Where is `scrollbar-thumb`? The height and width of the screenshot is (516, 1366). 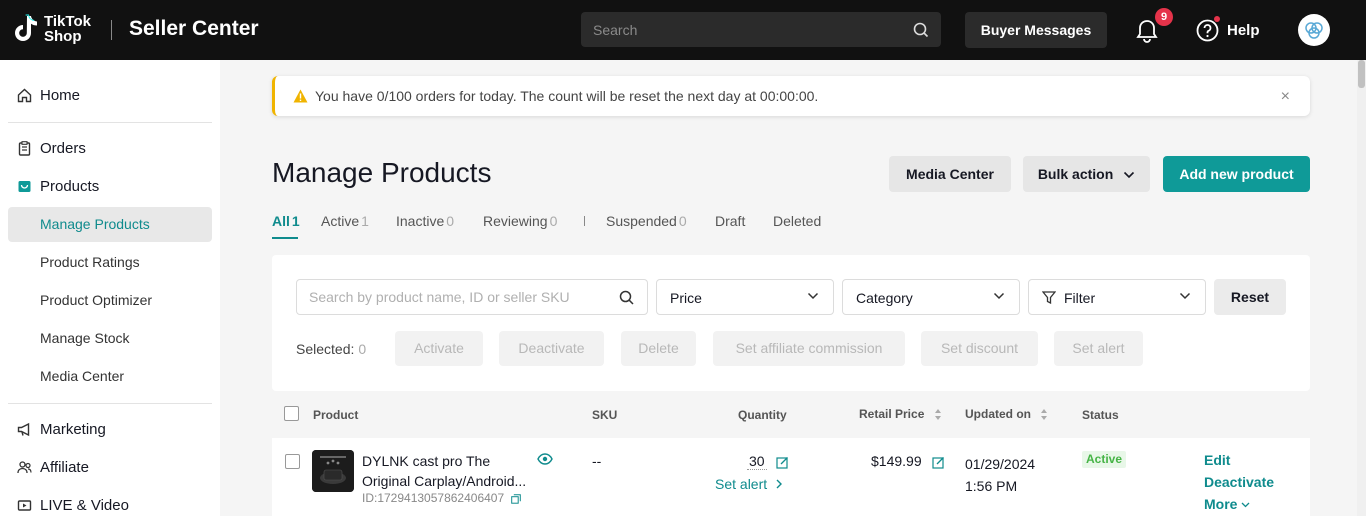
scrollbar-thumb is located at coordinates (1361, 74).